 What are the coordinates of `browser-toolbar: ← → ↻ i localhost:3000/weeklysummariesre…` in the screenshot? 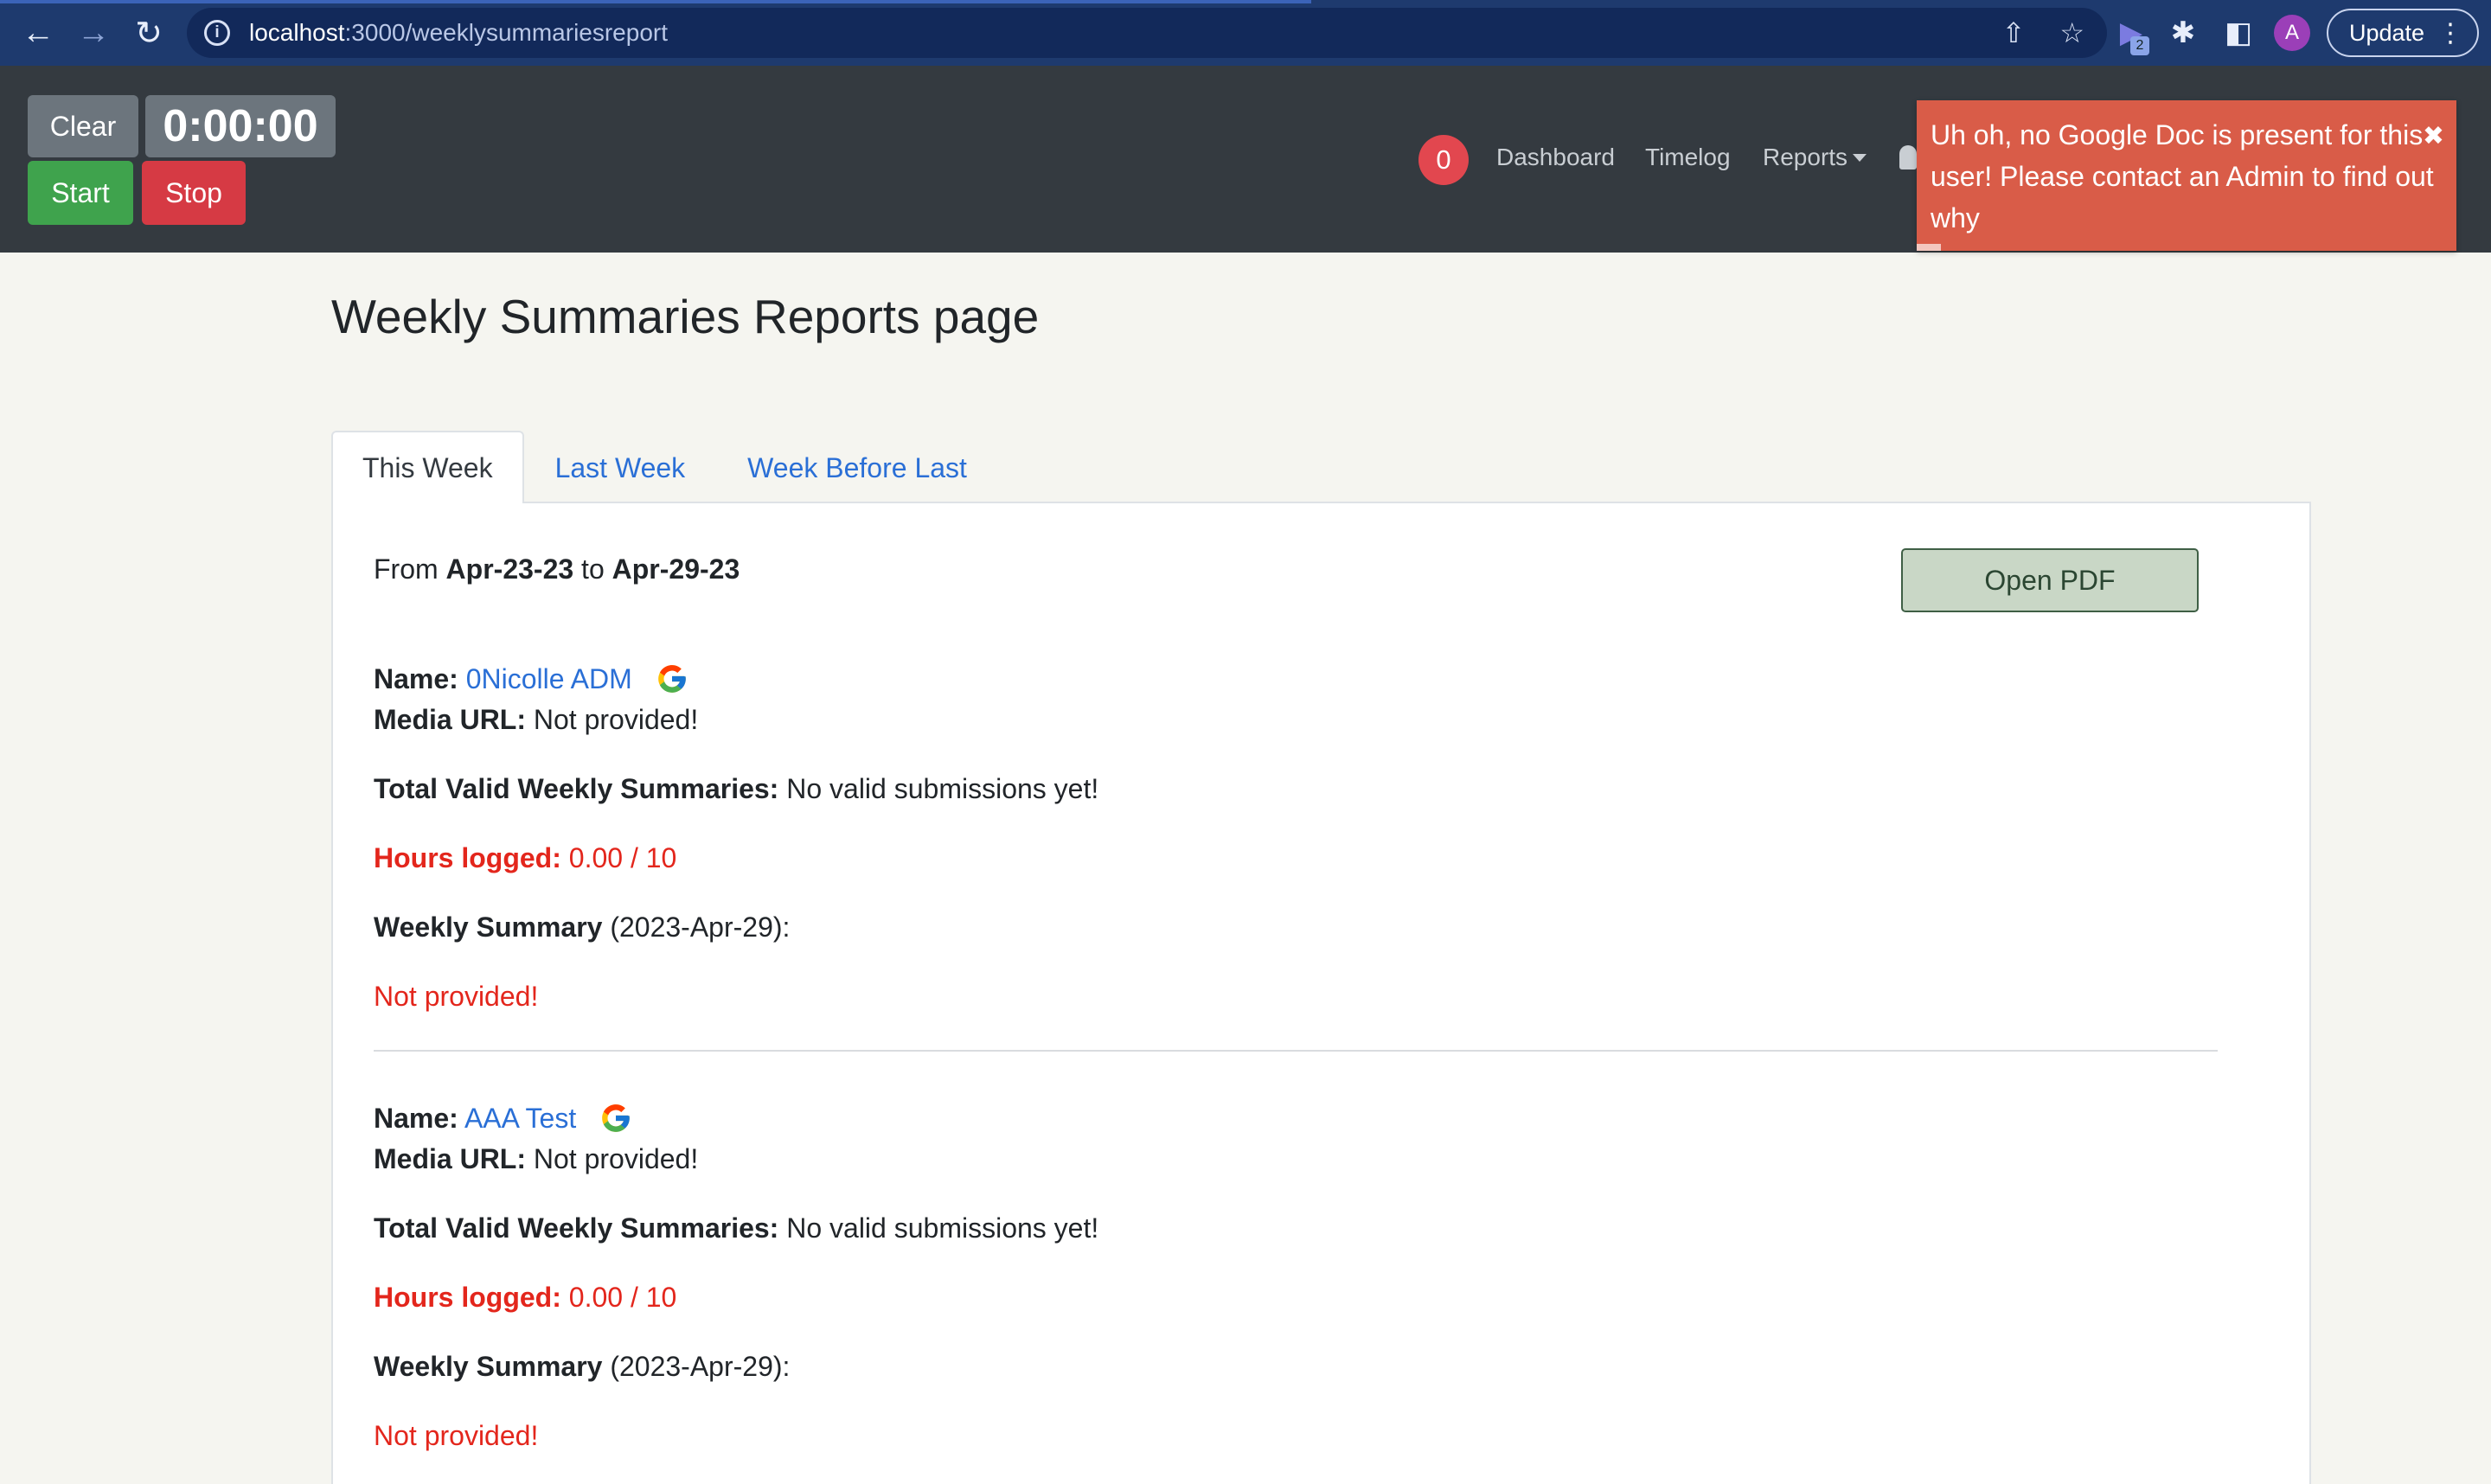 It's located at (1246, 33).